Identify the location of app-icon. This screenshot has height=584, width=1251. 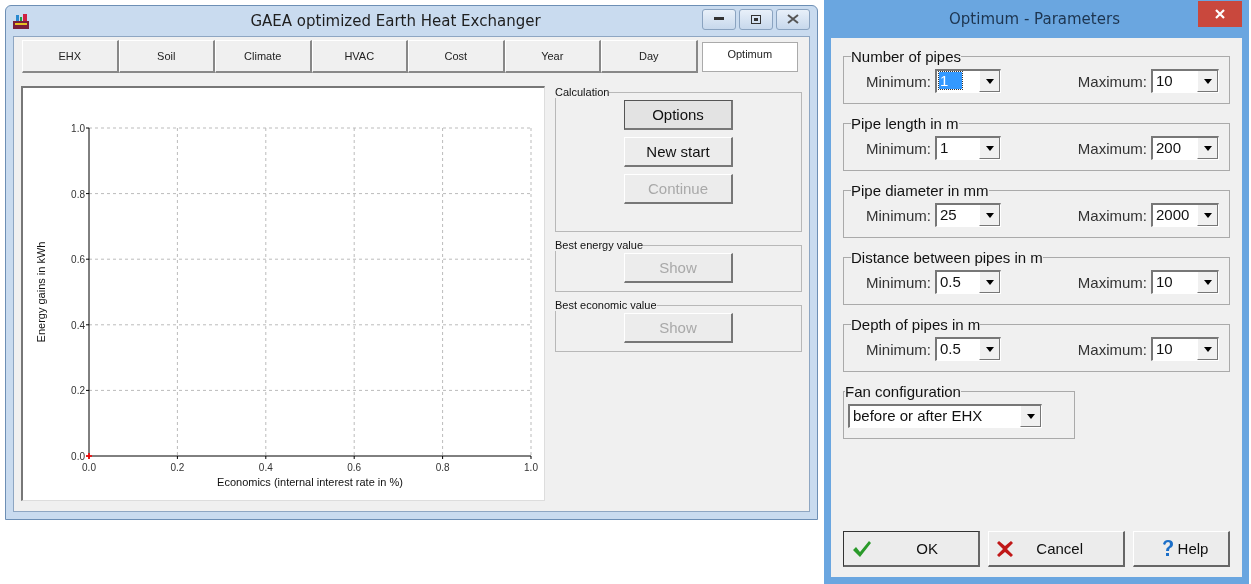
(21, 21).